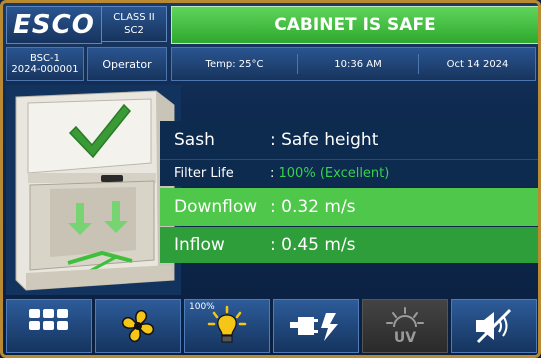 Image resolution: width=541 pixels, height=358 pixels. I want to click on menu-grid-icon, so click(48, 319).